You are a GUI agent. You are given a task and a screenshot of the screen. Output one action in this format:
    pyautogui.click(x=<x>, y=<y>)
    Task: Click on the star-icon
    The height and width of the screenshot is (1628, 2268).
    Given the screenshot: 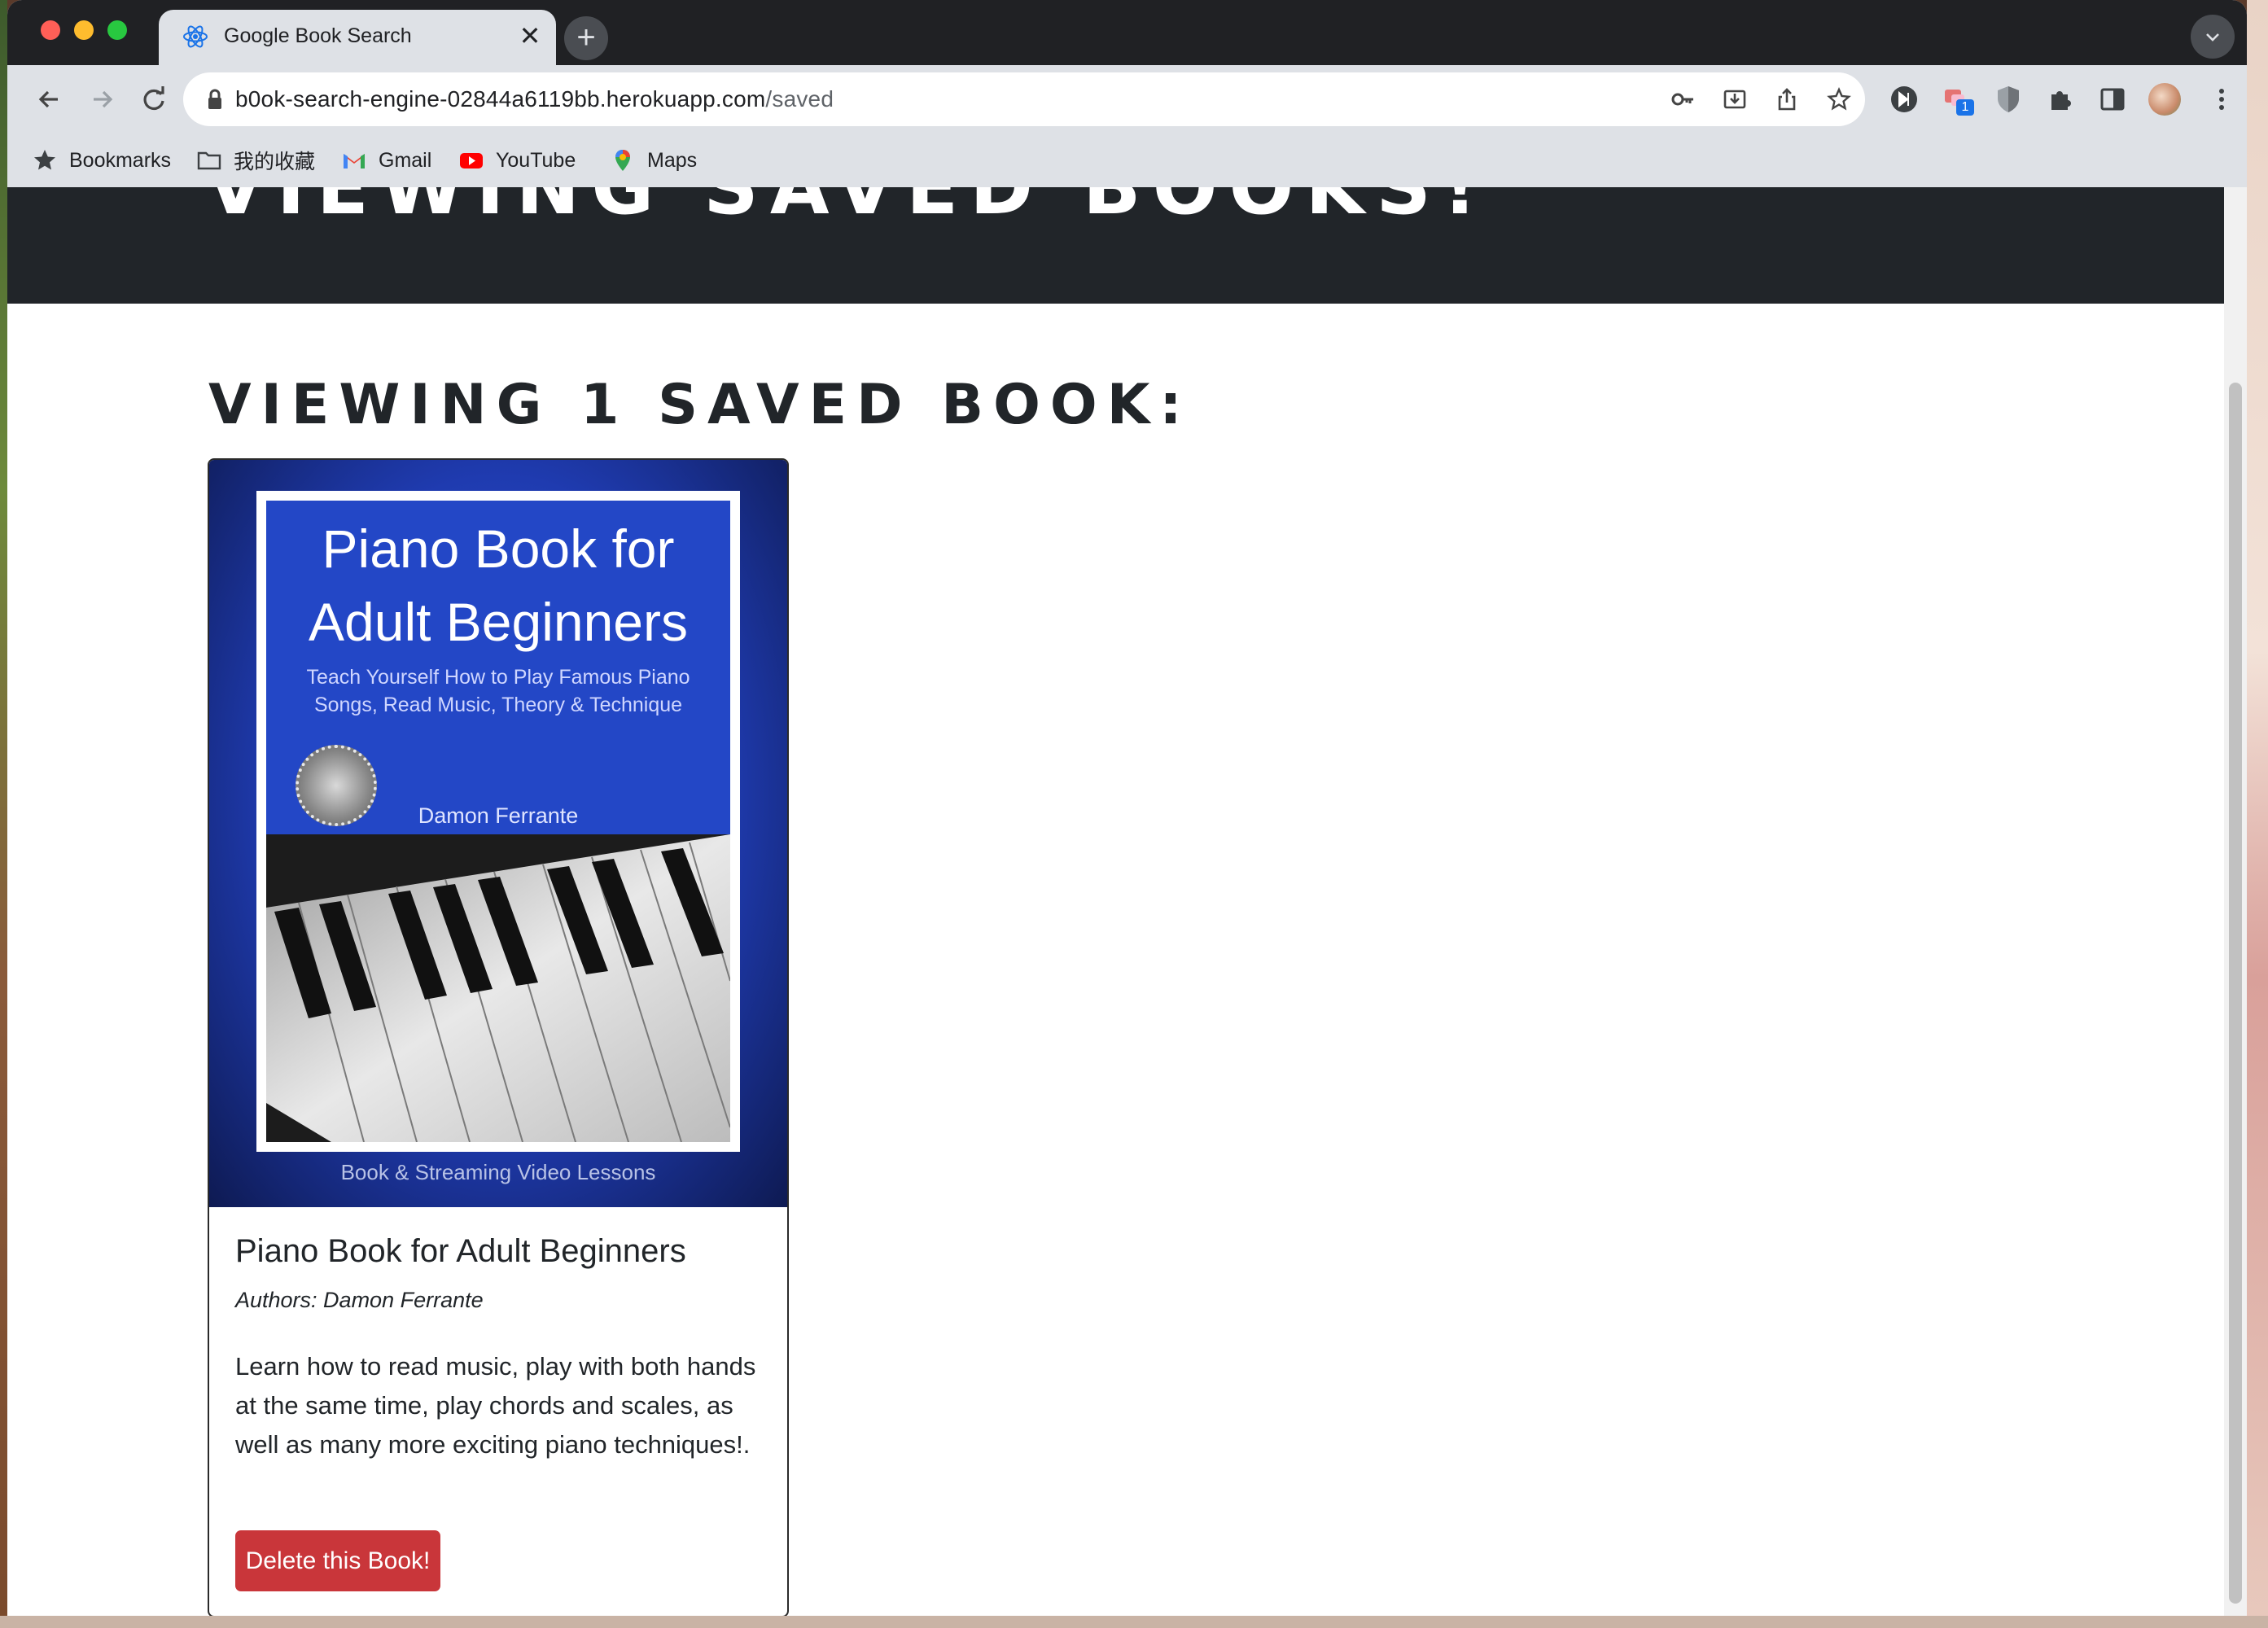 What is the action you would take?
    pyautogui.click(x=44, y=160)
    